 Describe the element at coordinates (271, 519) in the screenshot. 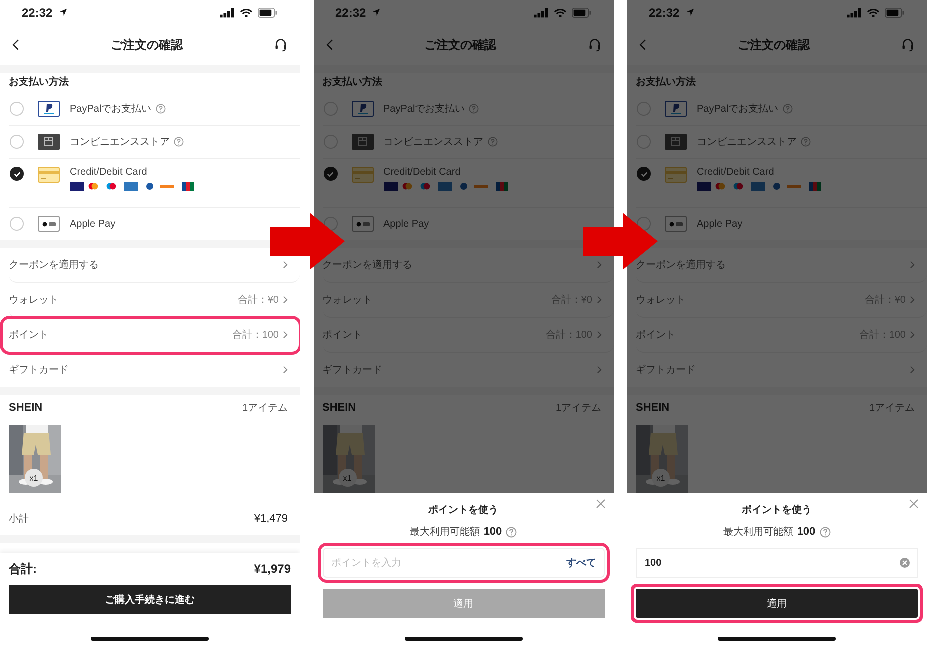

I see `subtotal-value: ¥1,479` at that location.